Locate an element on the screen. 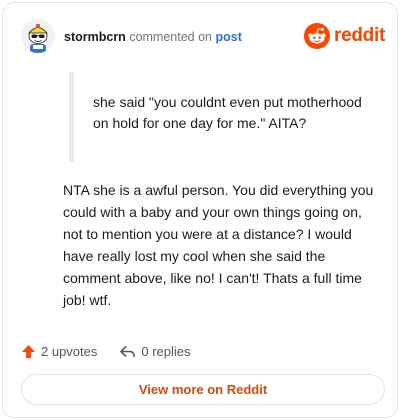  view-more-button: View more on Reddit is located at coordinates (203, 389).